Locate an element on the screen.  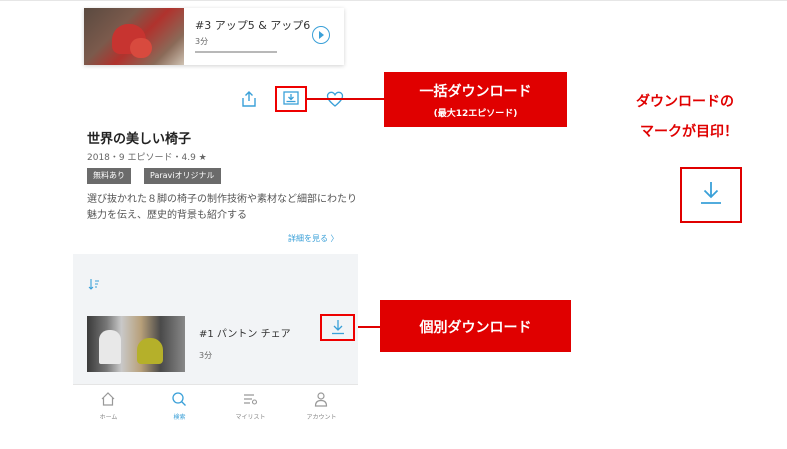
download-all-icon is located at coordinates (291, 98).